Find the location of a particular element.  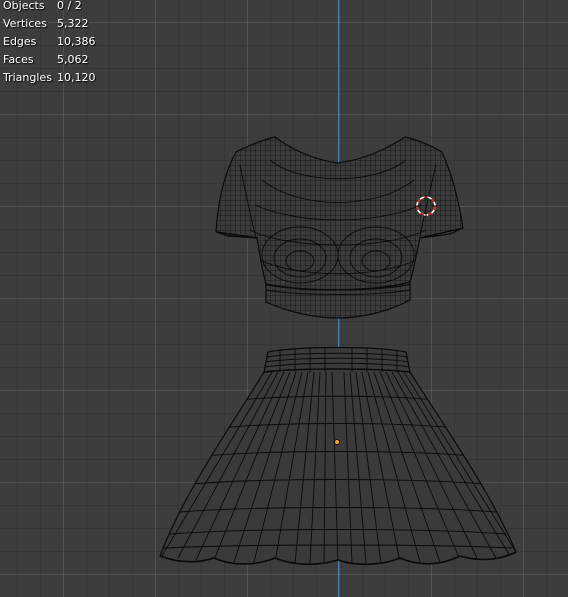

3d-cursor-icon is located at coordinates (426, 206).